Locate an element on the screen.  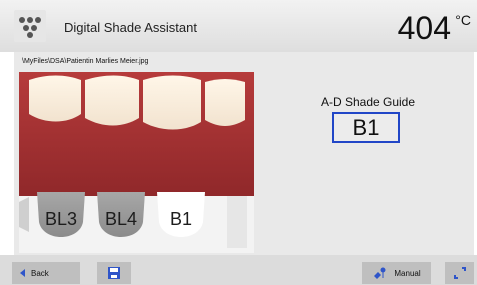
back-label: Back is located at coordinates (40, 273).